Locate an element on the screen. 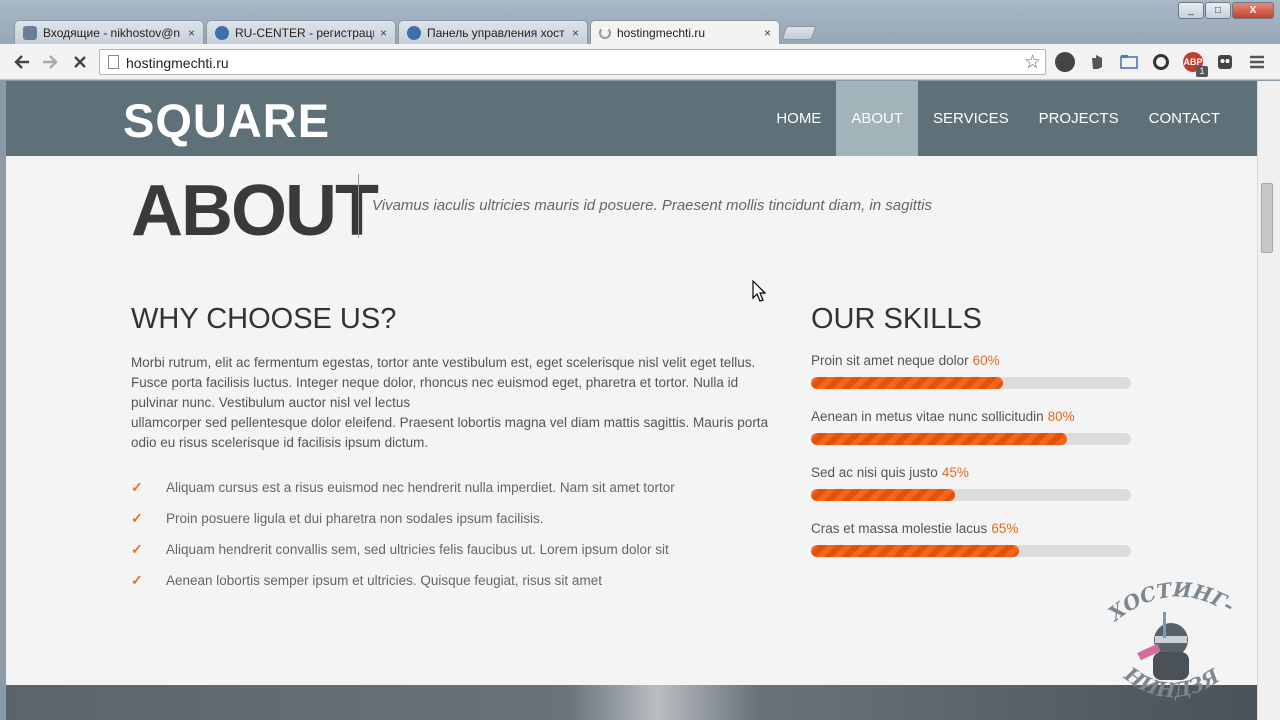 This screenshot has width=1280, height=720. forward-arrow-icon is located at coordinates (50, 62).